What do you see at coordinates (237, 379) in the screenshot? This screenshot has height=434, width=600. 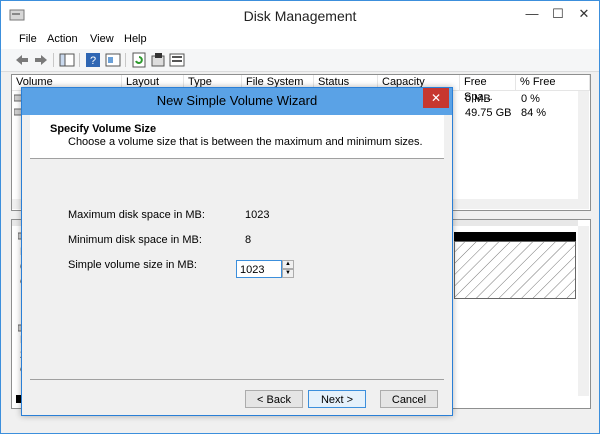 I see `footer-divider` at bounding box center [237, 379].